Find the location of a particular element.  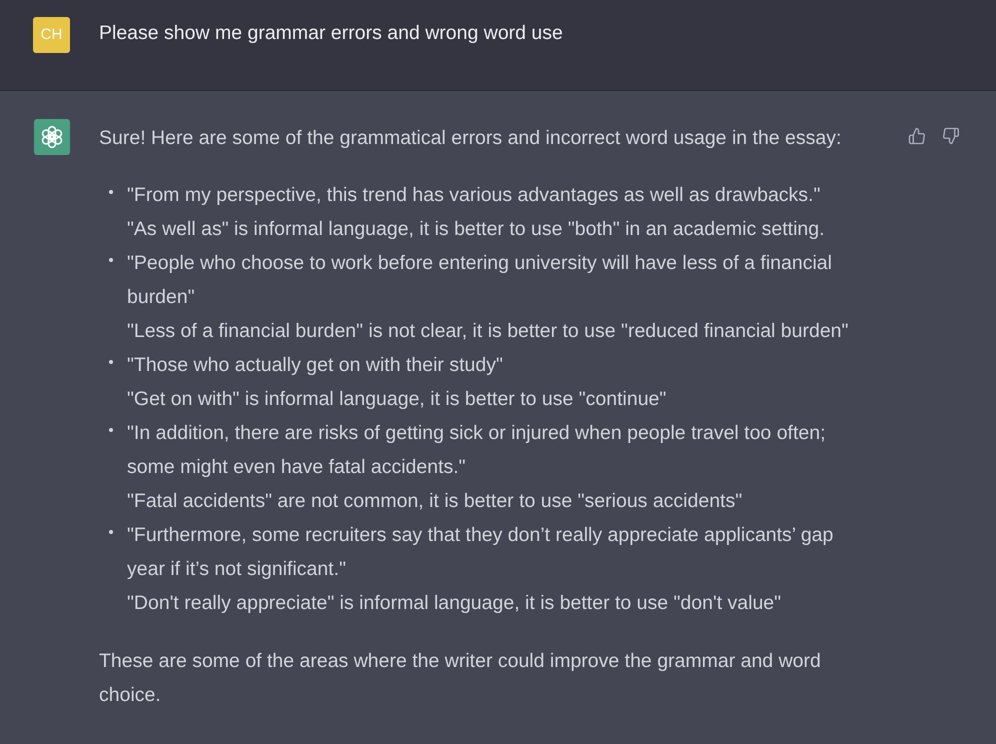

correction-note: "Get on with" is informal language, it is better to use "continue" is located at coordinates (397, 399).